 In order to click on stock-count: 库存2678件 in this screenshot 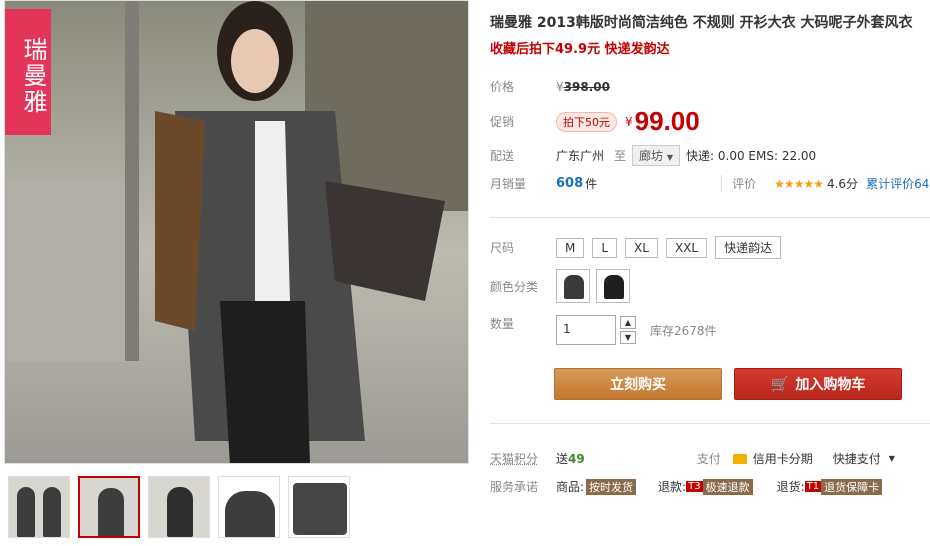, I will do `click(683, 330)`.